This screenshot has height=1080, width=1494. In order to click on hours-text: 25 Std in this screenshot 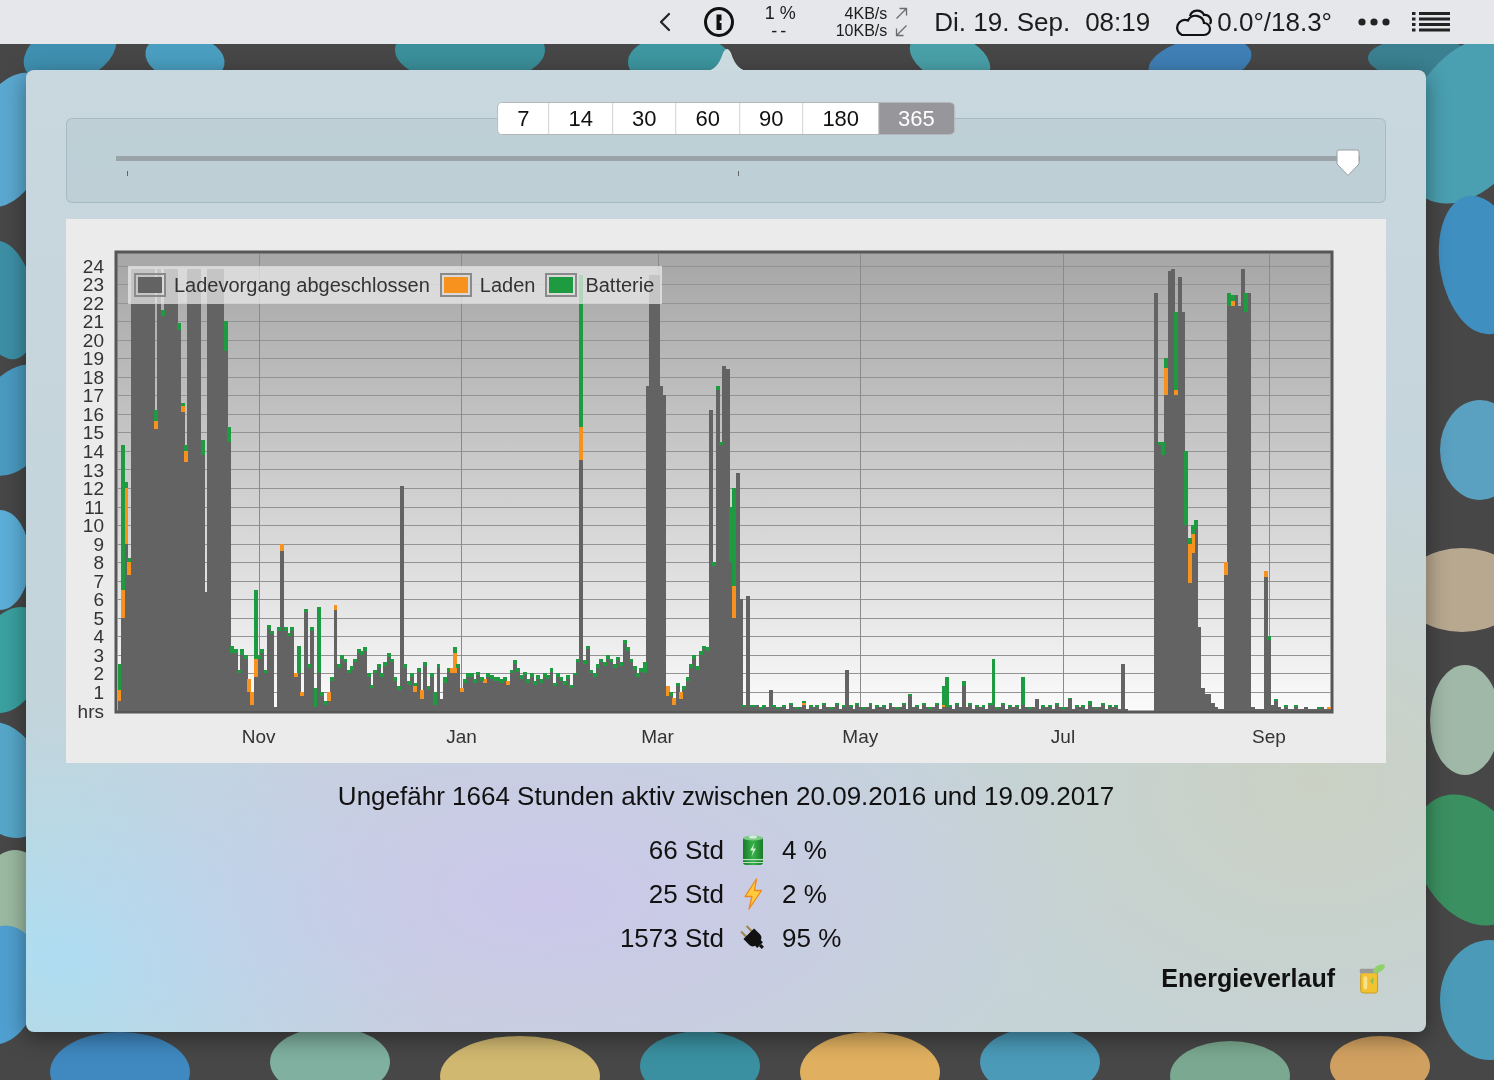, I will do `click(686, 894)`.